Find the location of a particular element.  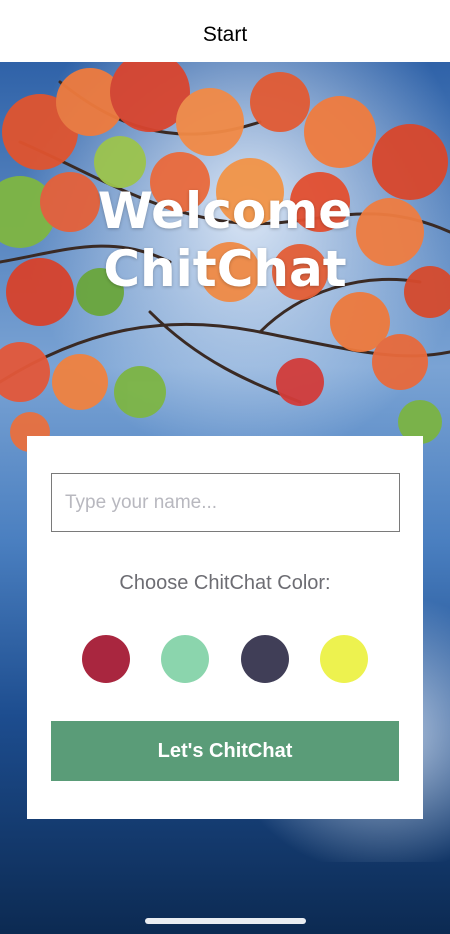

color-choice-label: Choose ChitChat Color: is located at coordinates (225, 583).